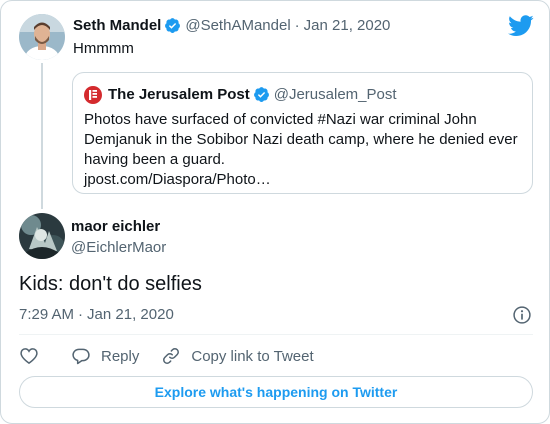 This screenshot has width=550, height=424. What do you see at coordinates (93, 95) in the screenshot?
I see `jpost-logo-icon` at bounding box center [93, 95].